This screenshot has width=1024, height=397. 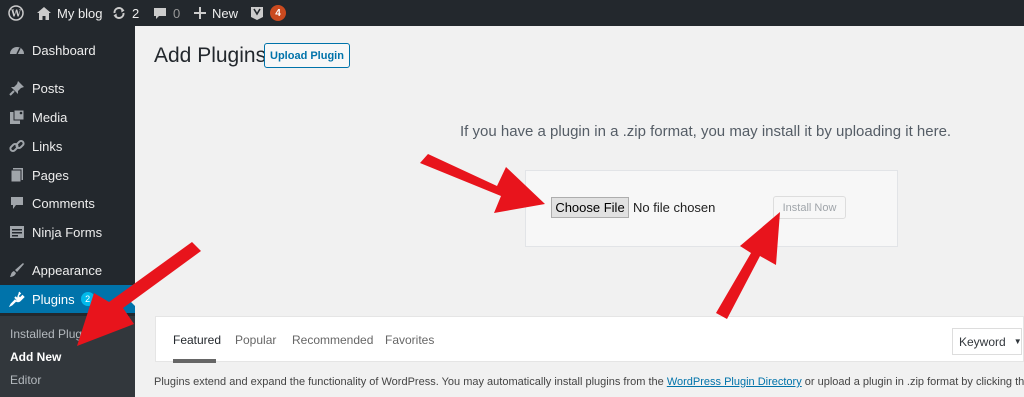 I want to click on yoast-seo-link: 4, so click(x=268, y=13).